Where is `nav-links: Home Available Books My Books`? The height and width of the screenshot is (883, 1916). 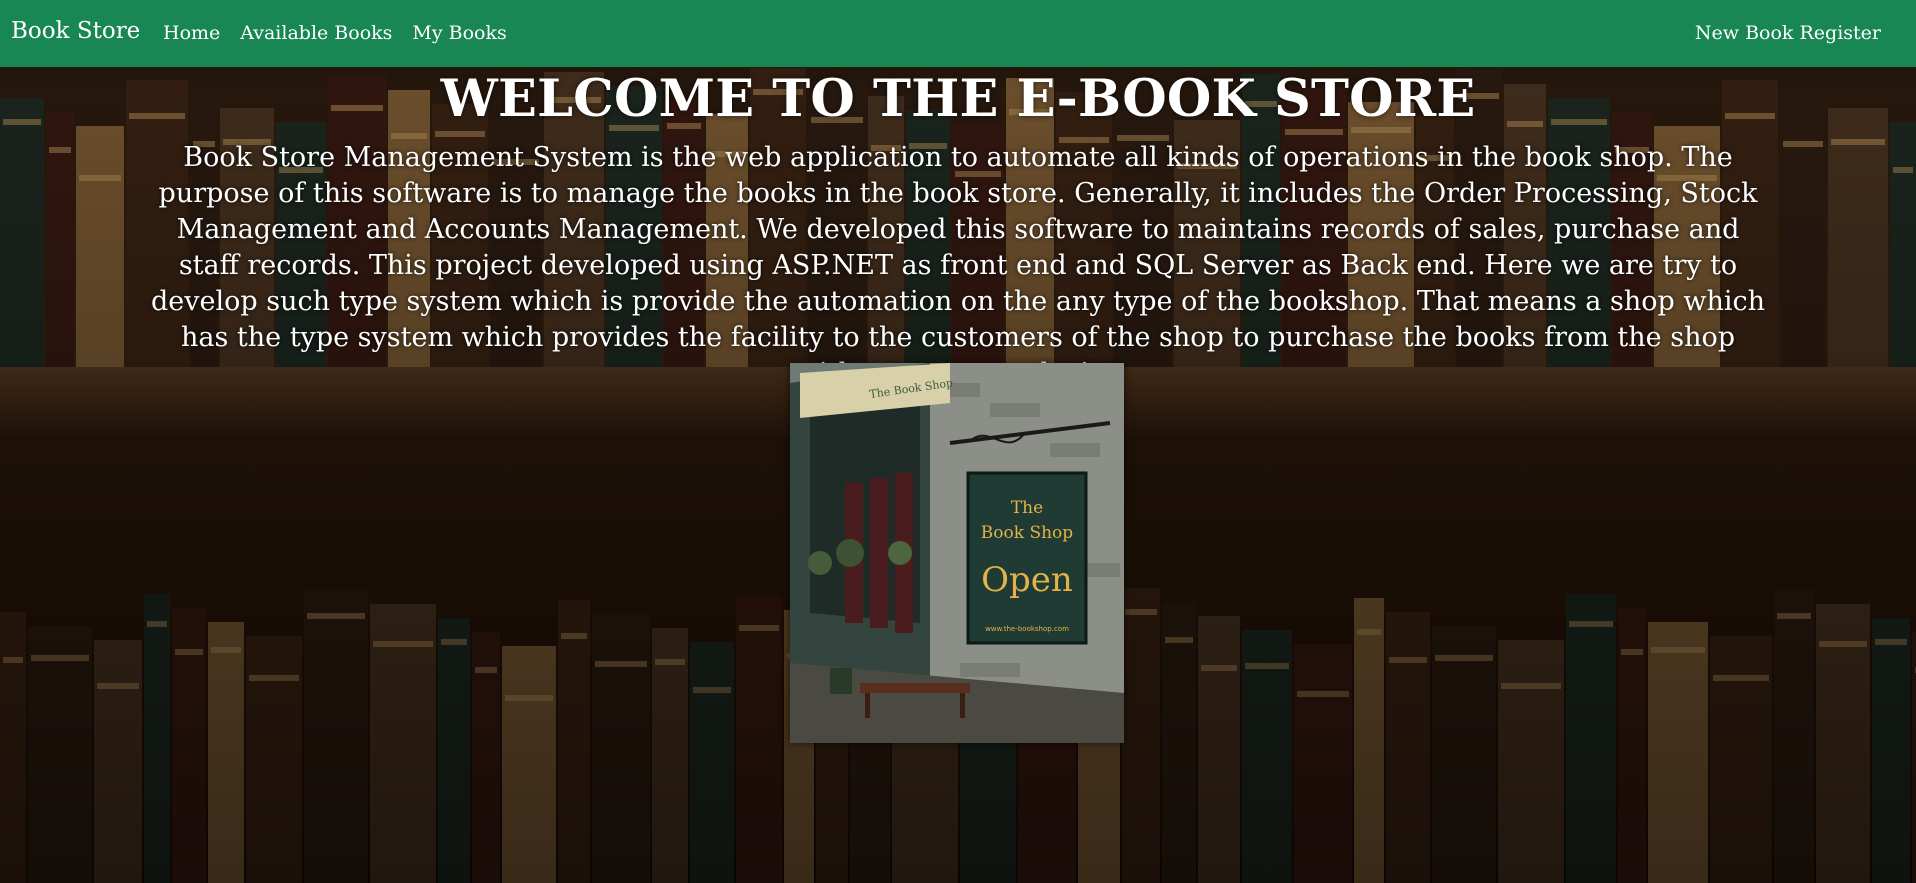 nav-links: Home Available Books My Books is located at coordinates (335, 33).